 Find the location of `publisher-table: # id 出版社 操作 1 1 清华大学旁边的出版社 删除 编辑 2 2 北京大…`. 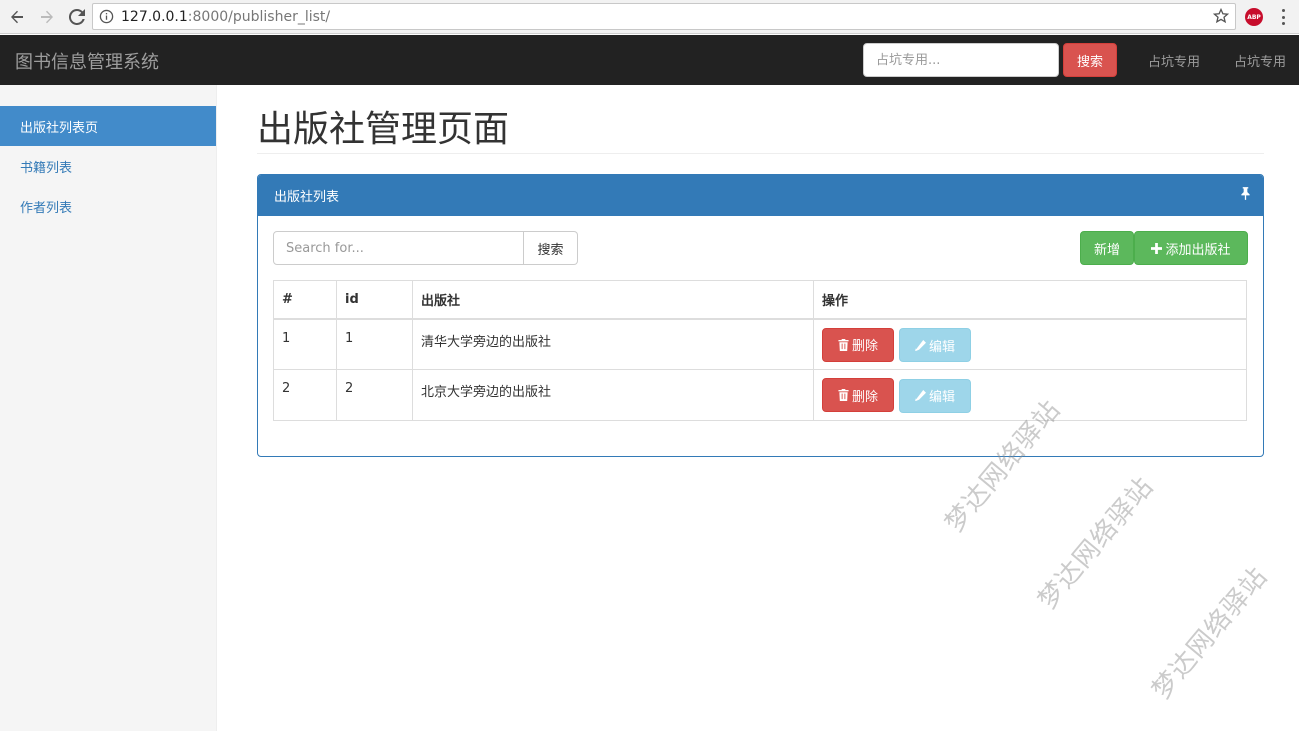

publisher-table: # id 出版社 操作 1 1 清华大学旁边的出版社 删除 编辑 2 2 北京大… is located at coordinates (760, 350).